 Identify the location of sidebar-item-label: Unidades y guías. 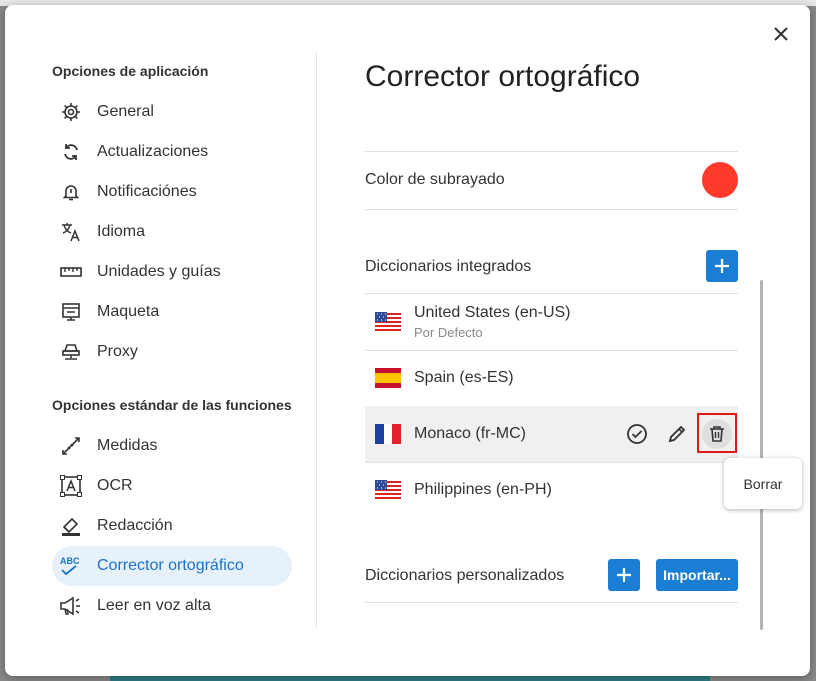
(159, 271).